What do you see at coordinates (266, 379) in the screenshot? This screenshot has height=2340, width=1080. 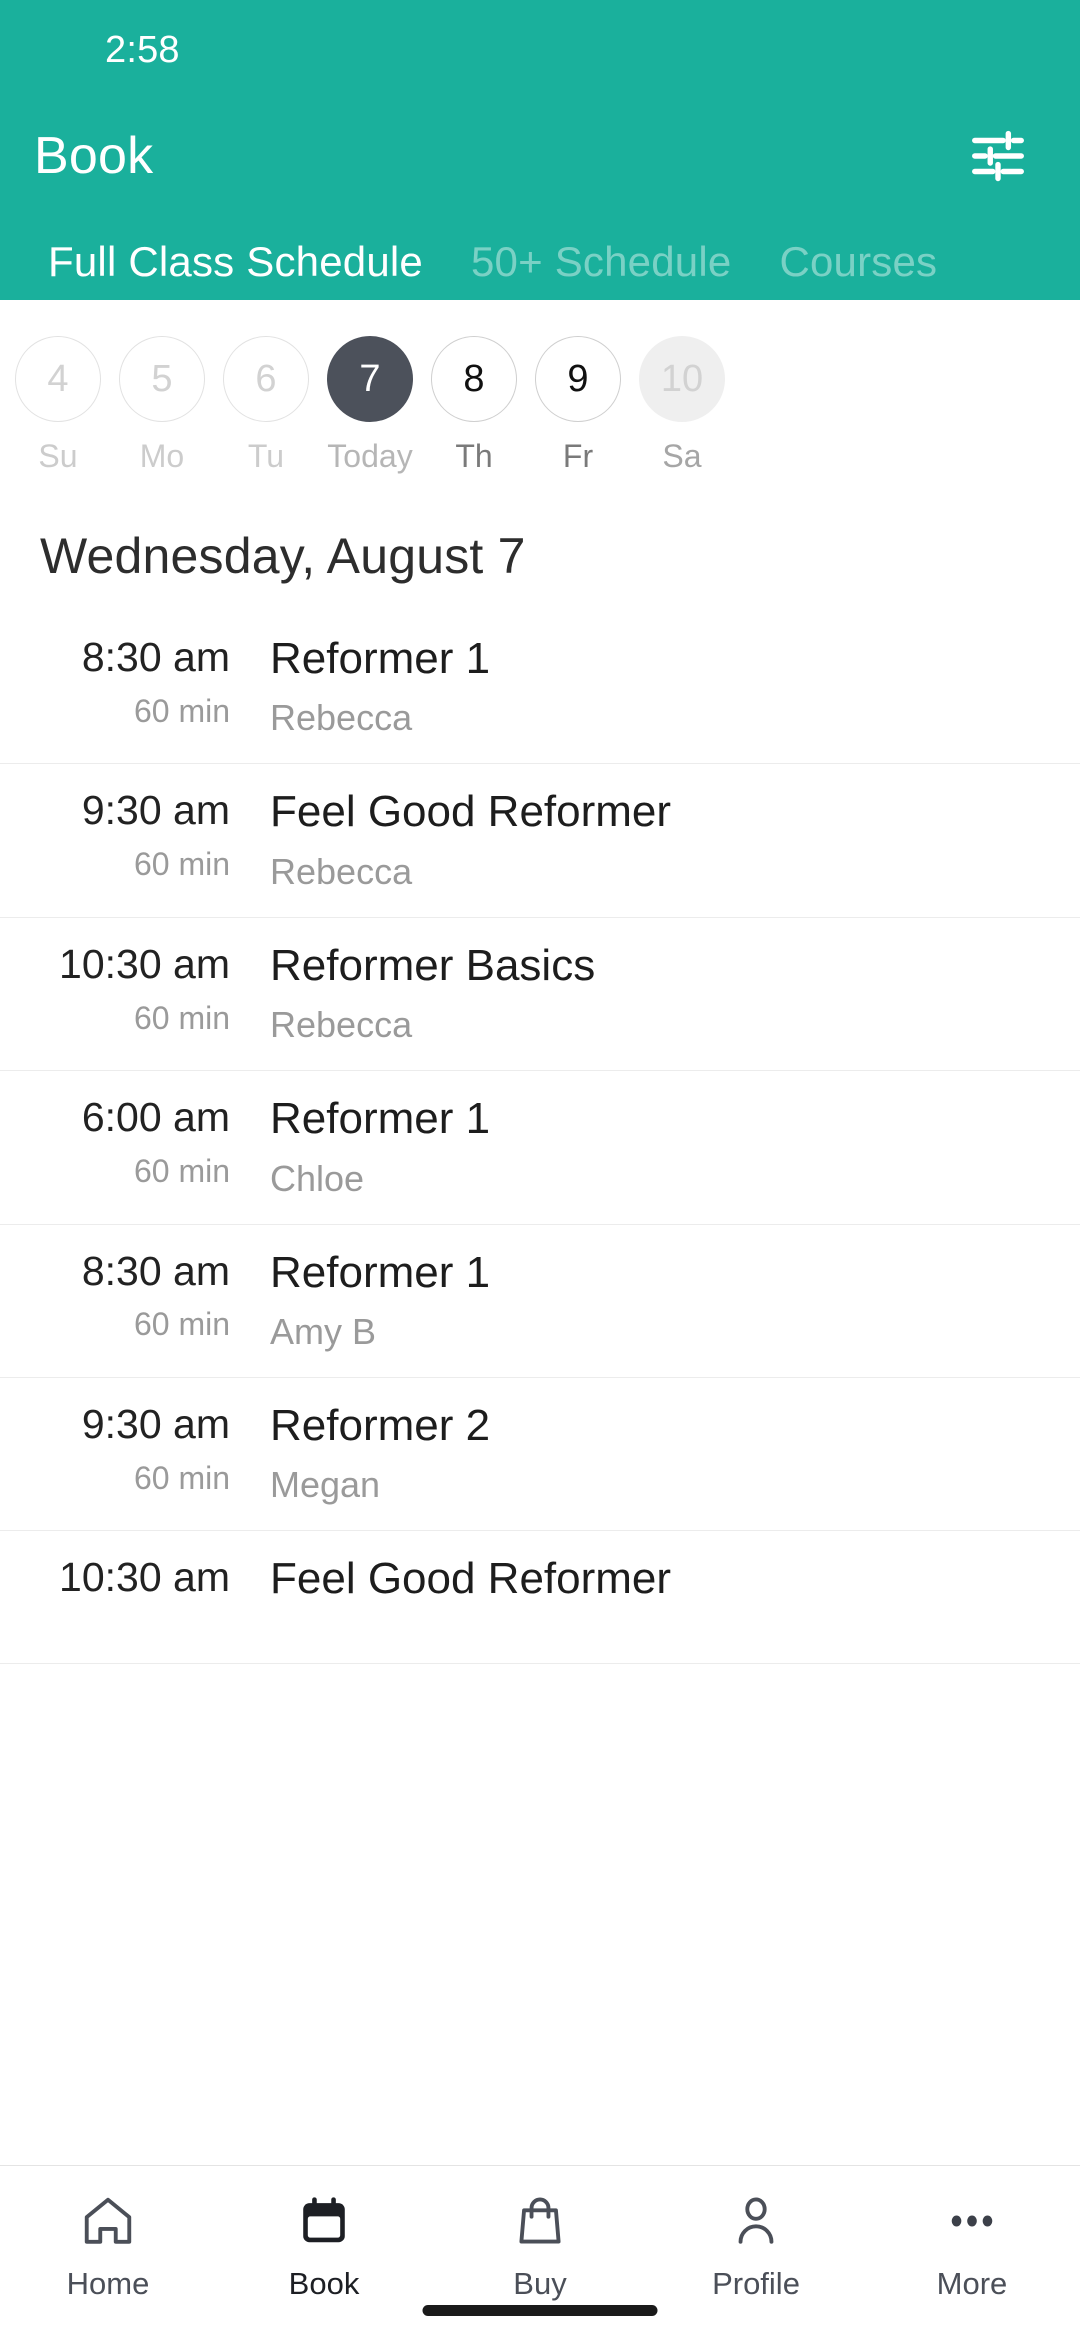 I see `date-circle: 6` at bounding box center [266, 379].